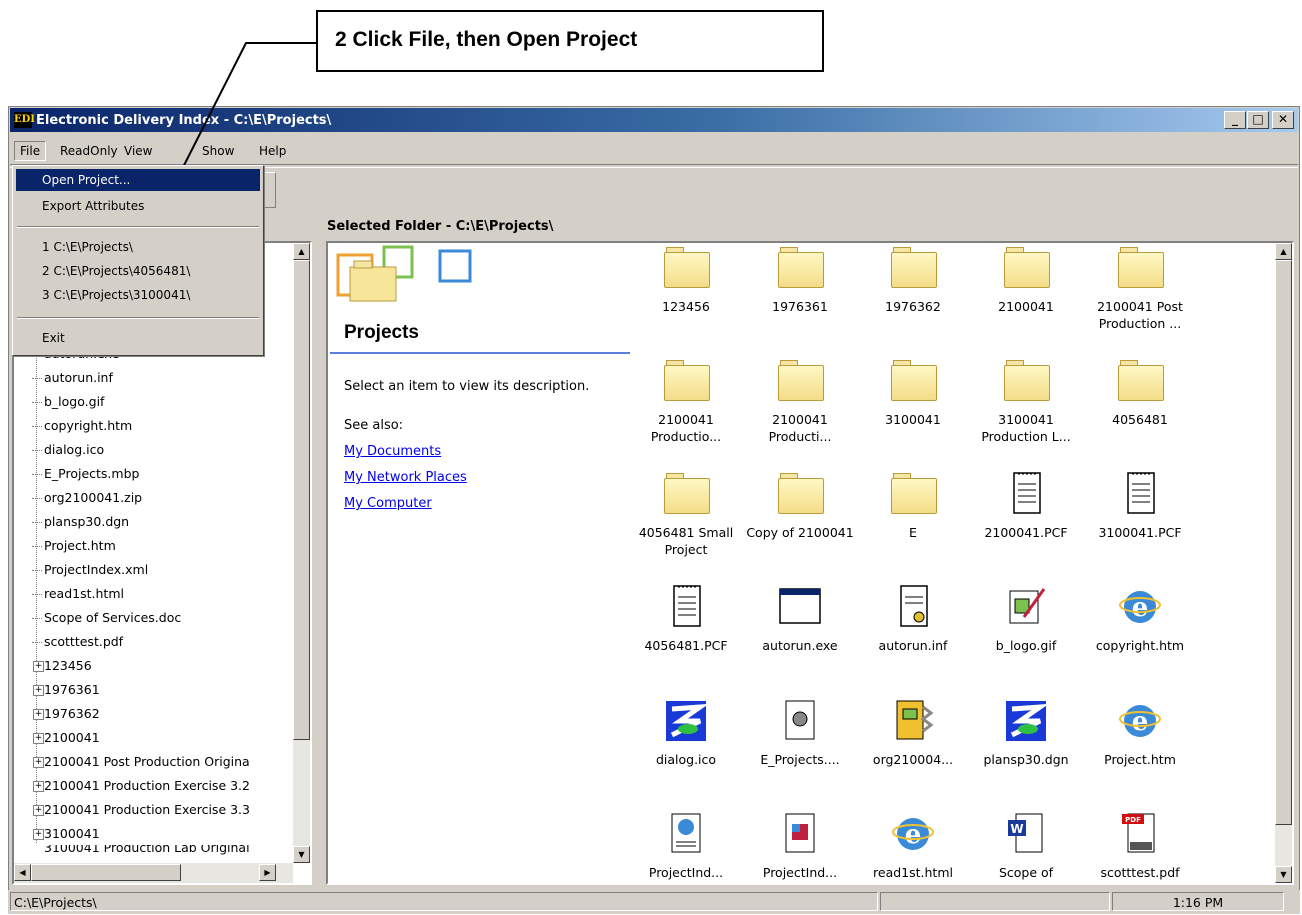 This screenshot has height=915, width=1302. I want to click on minimize-button: _, so click(1235, 120).